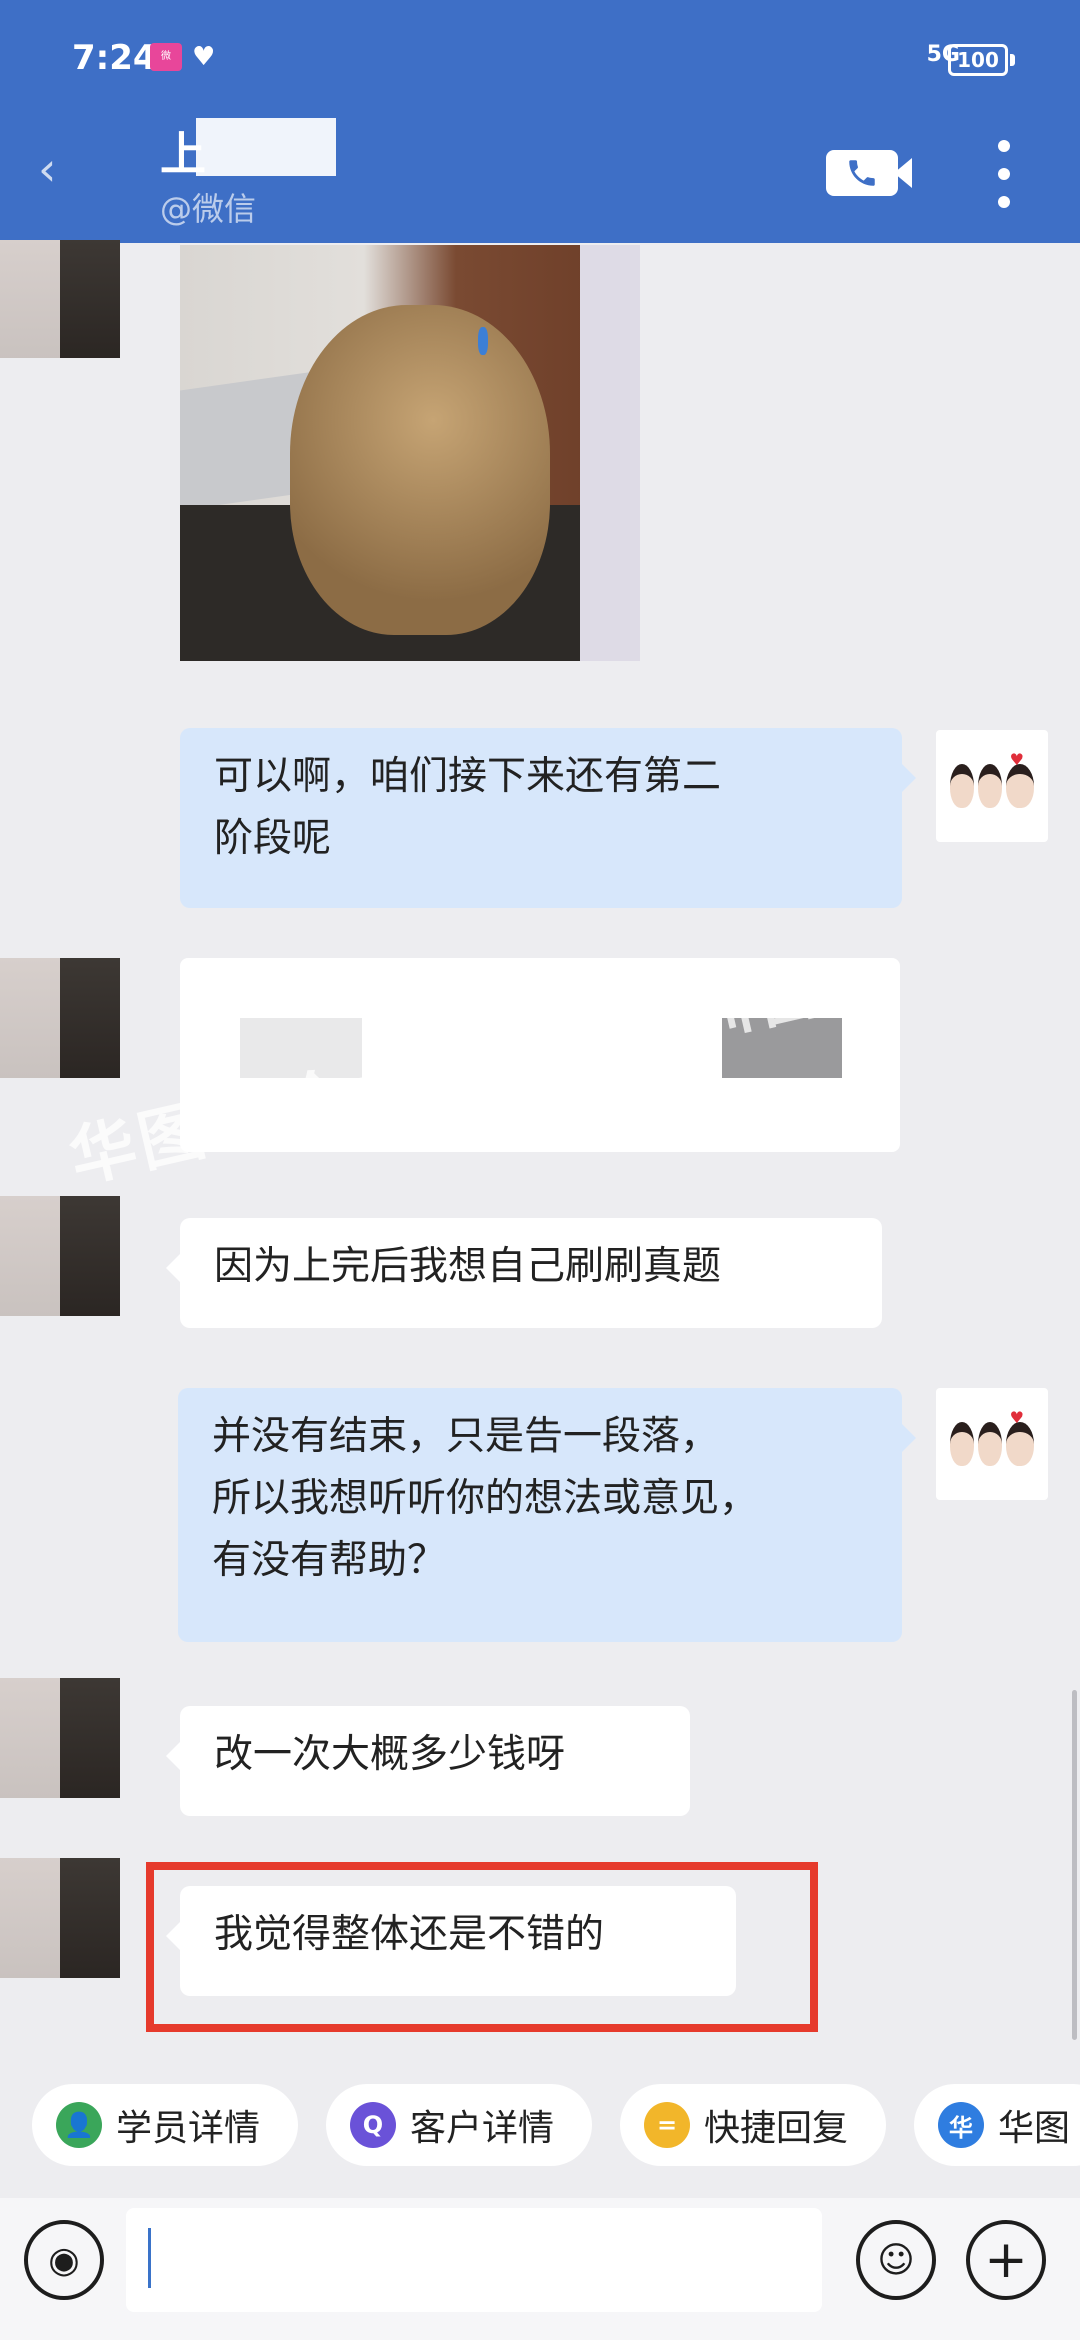  Describe the element at coordinates (862, 173) in the screenshot. I see `phone-icon` at that location.